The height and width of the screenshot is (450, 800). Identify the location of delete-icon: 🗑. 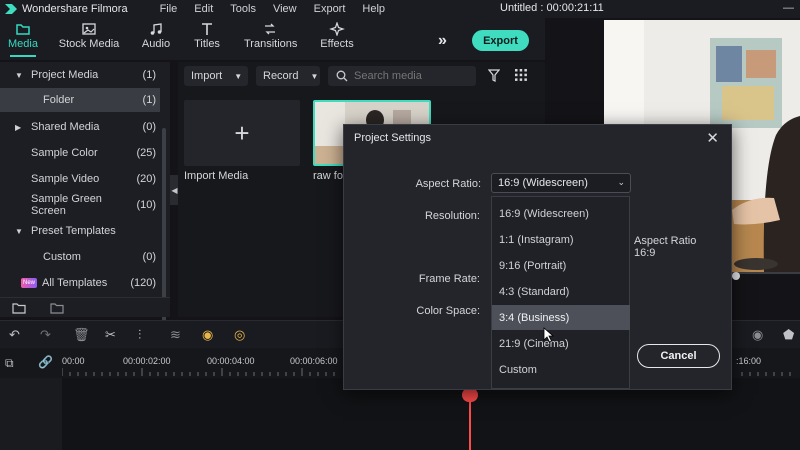
(81, 335).